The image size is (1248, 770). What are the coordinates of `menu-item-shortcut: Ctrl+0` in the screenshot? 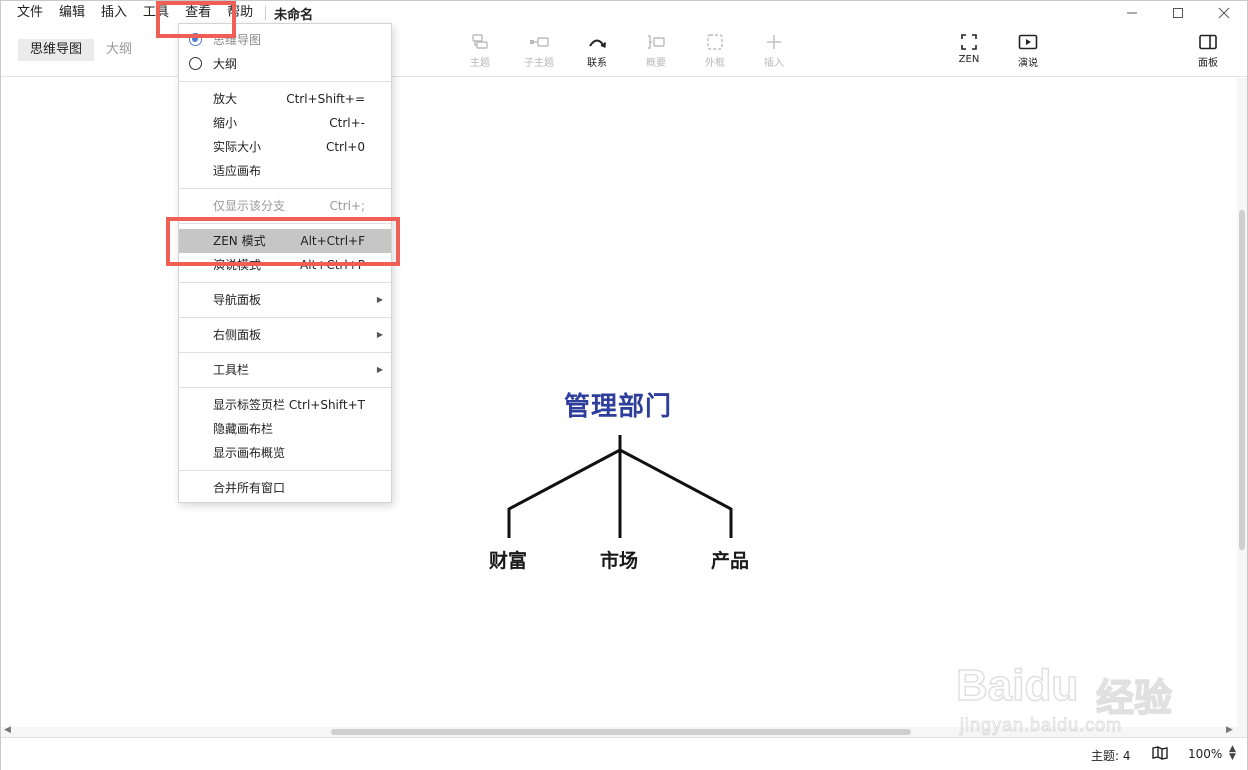 It's located at (345, 147).